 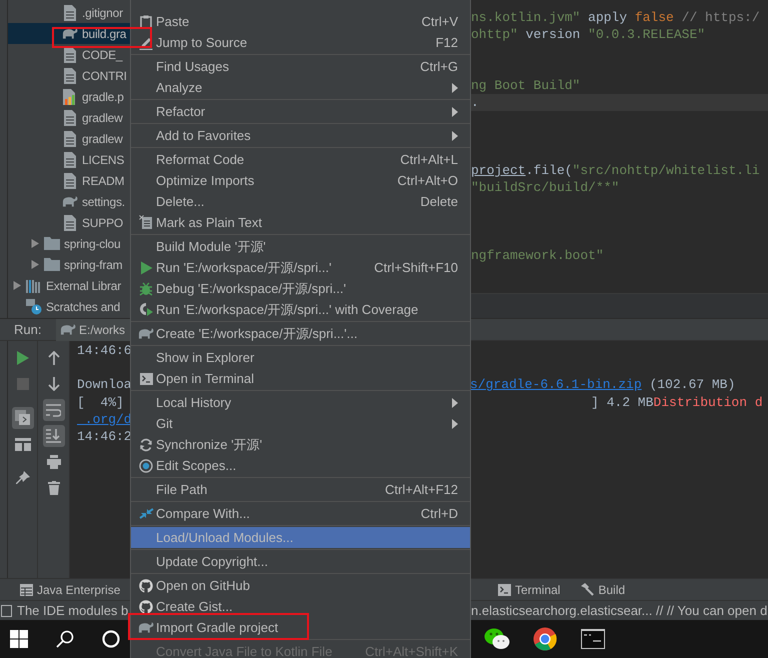 What do you see at coordinates (100, 402) in the screenshot?
I see `console-text: [ 4%]` at bounding box center [100, 402].